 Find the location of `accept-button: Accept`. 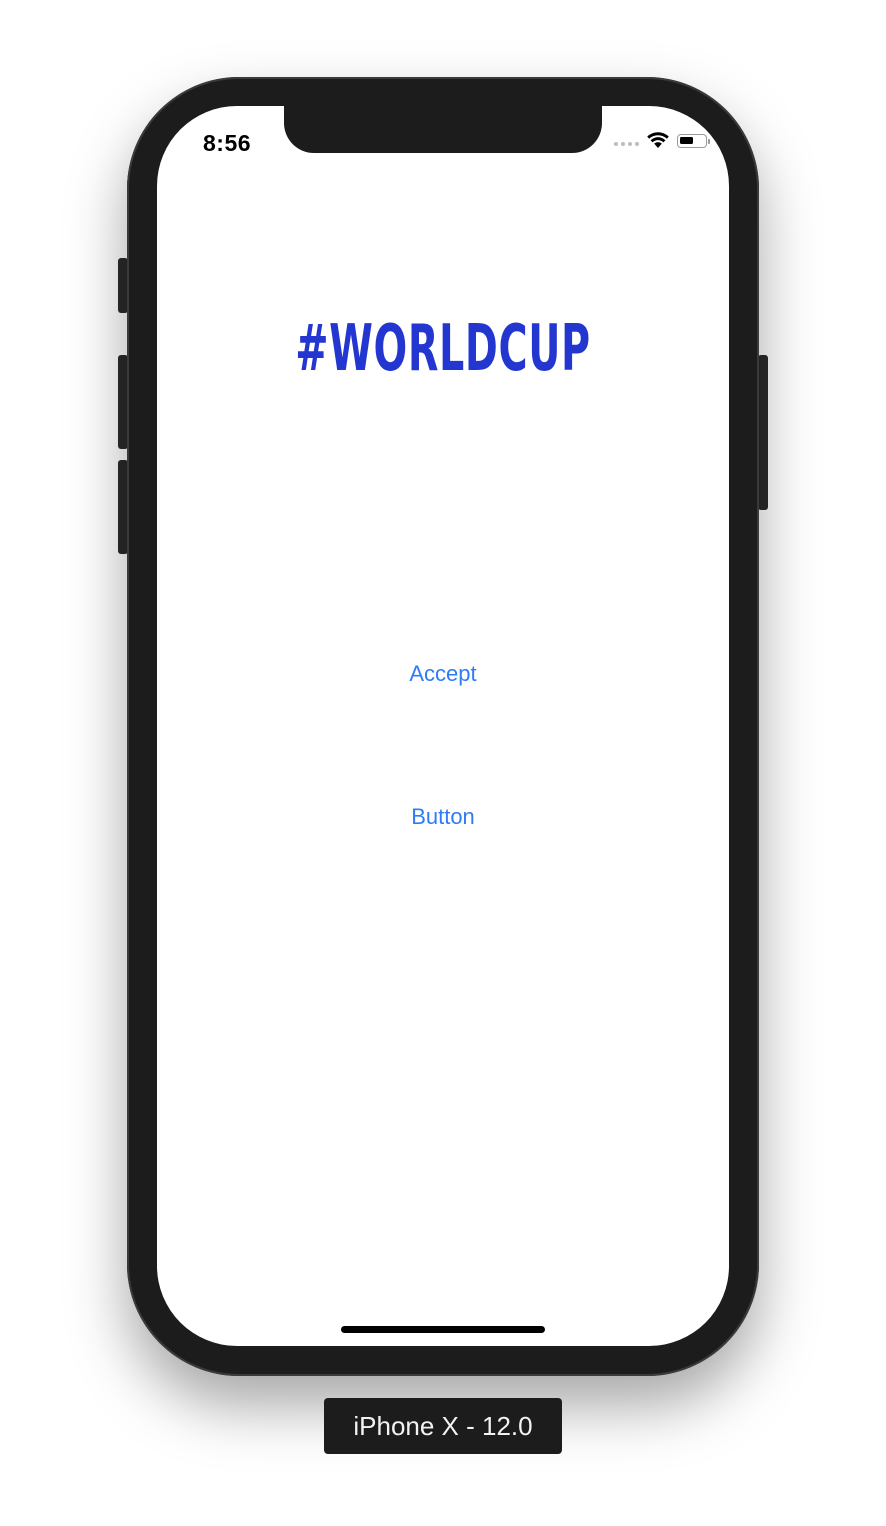

accept-button: Accept is located at coordinates (443, 674).